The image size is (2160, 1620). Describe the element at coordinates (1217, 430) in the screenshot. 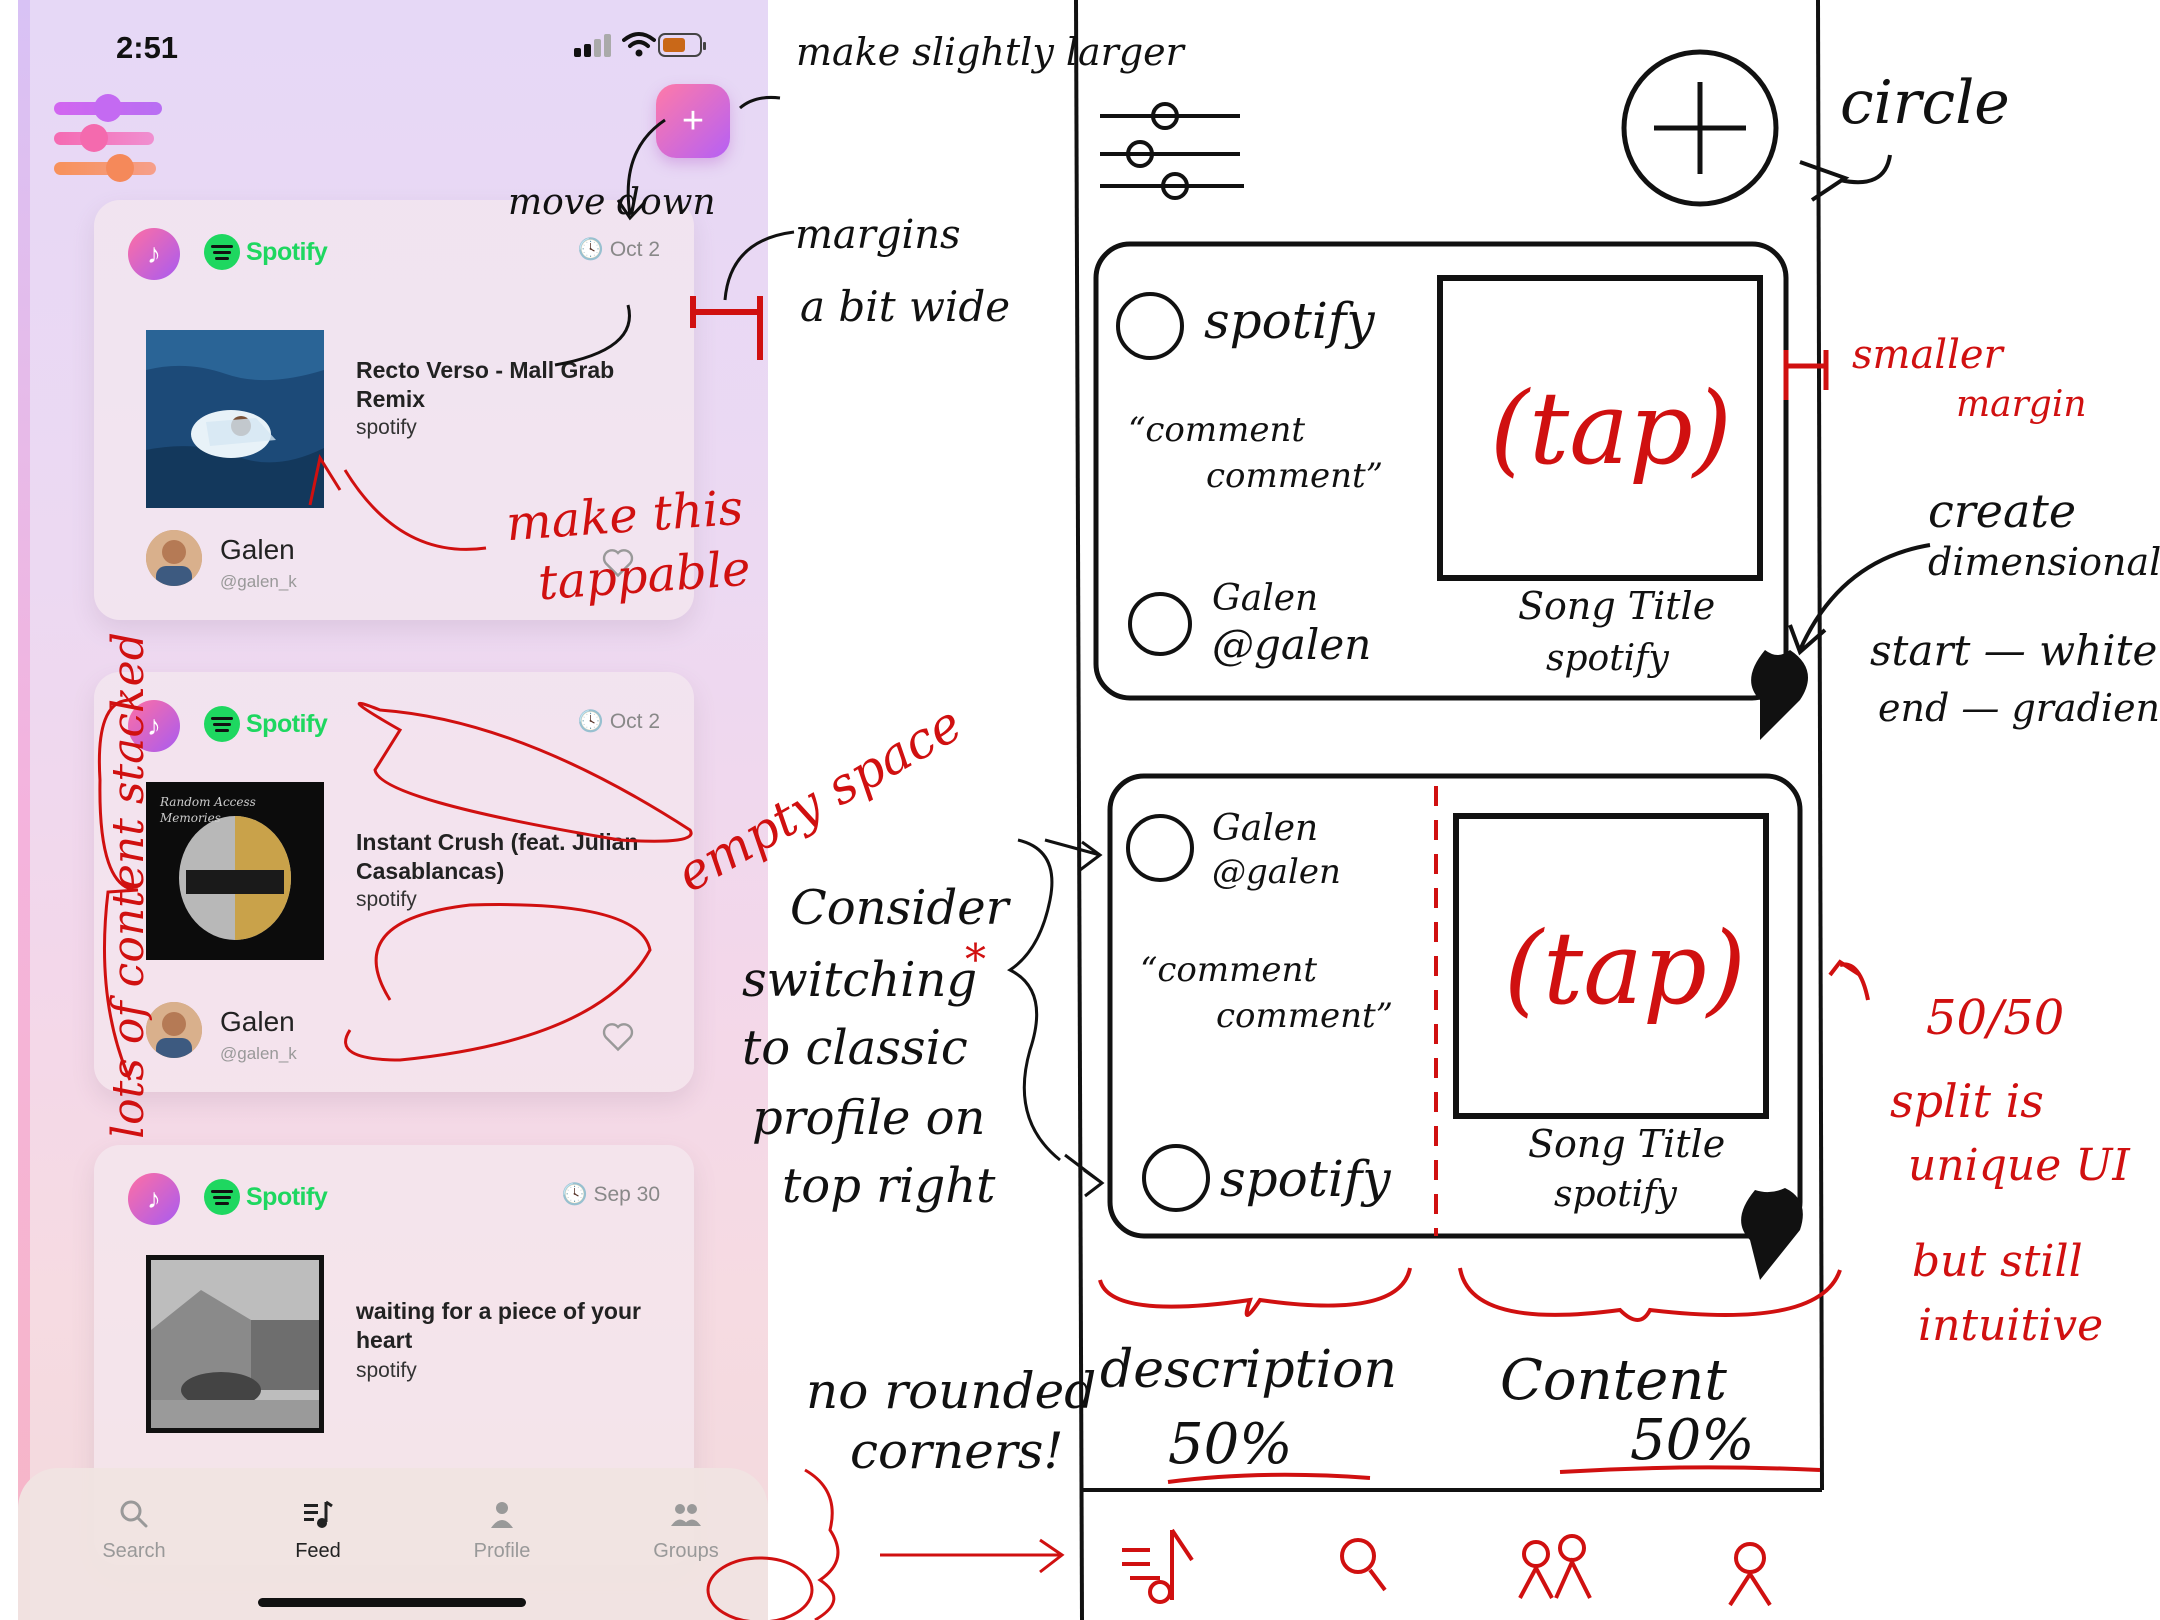

I see `wf-card1-comment-1: “comment` at that location.